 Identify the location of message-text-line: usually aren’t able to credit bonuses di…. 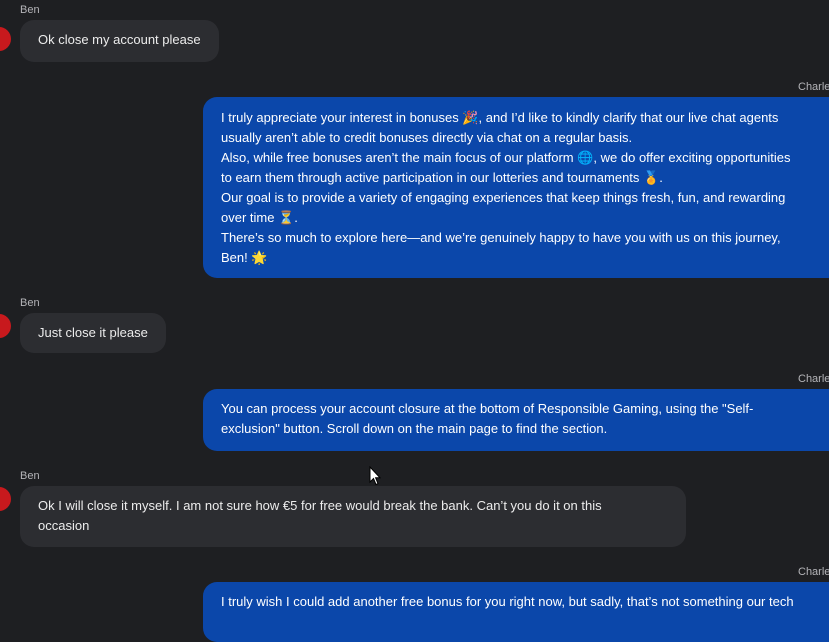
(427, 137).